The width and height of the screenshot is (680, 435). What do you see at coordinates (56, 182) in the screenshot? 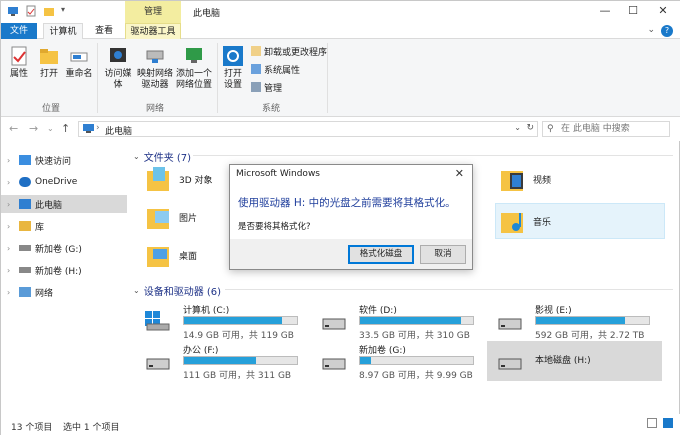
I see `sidebar-item-label: OneDrive` at bounding box center [56, 182].